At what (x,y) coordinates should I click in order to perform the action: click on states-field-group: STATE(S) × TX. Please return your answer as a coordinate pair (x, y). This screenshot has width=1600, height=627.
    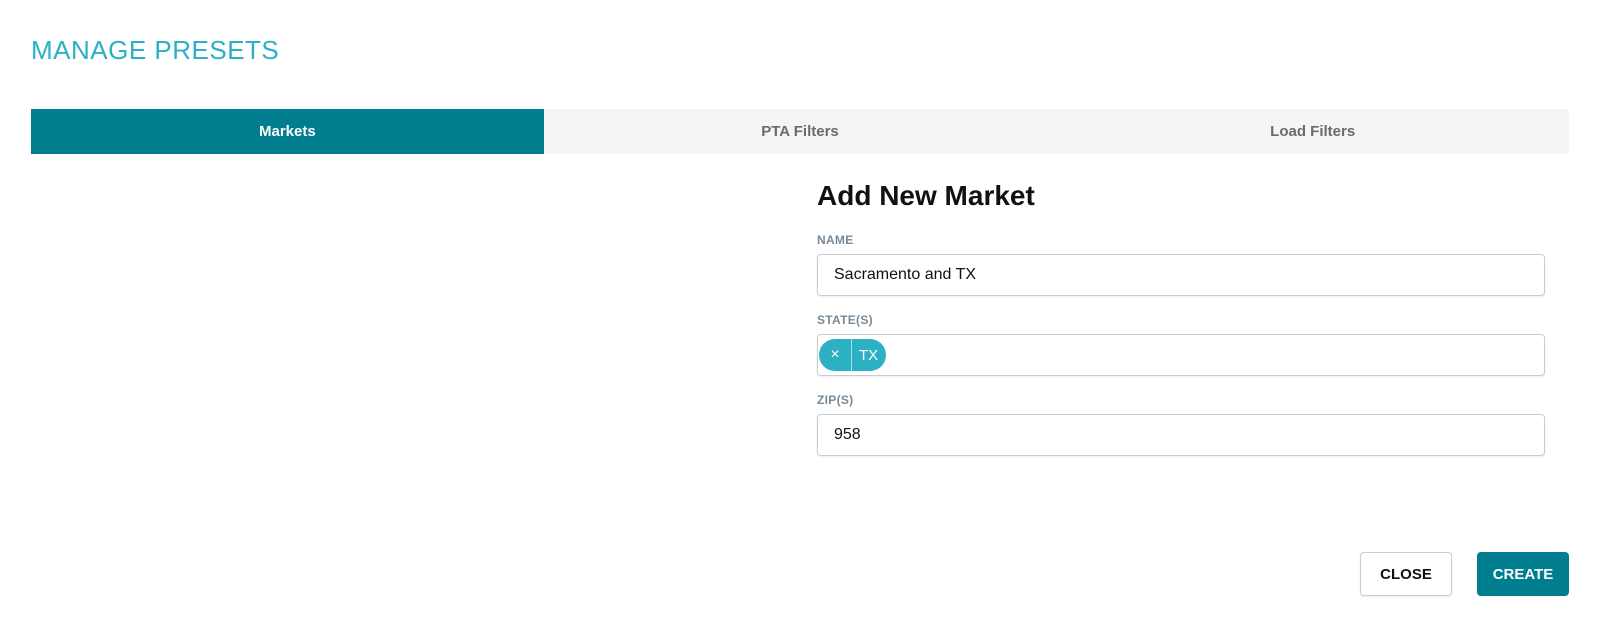
    Looking at the image, I should click on (1181, 344).